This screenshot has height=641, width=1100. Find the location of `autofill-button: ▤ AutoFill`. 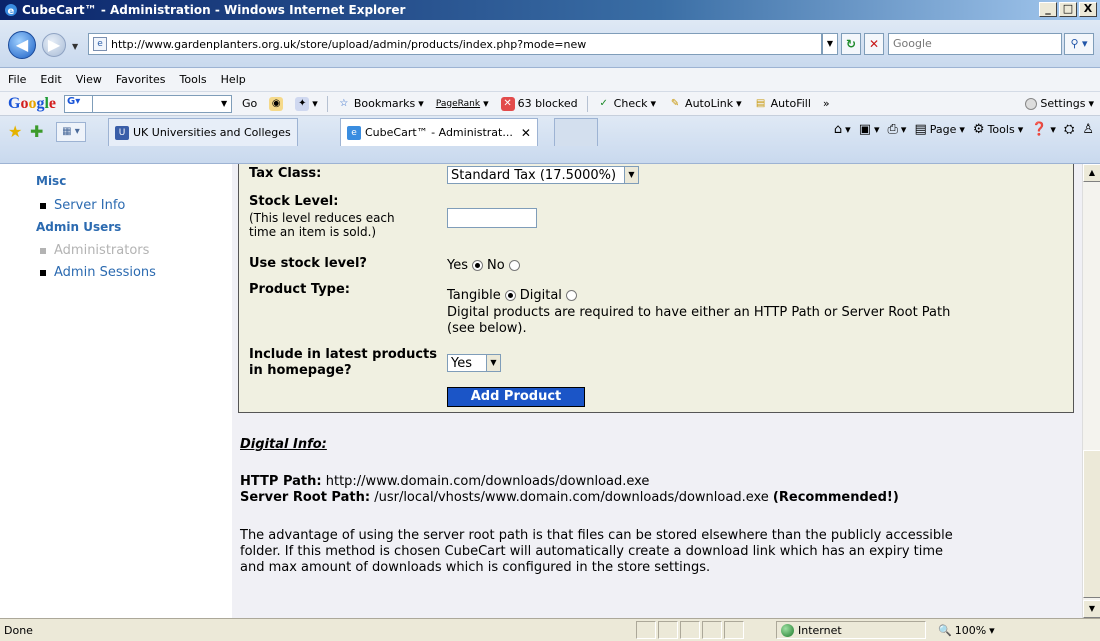

autofill-button: ▤ AutoFill is located at coordinates (782, 104).